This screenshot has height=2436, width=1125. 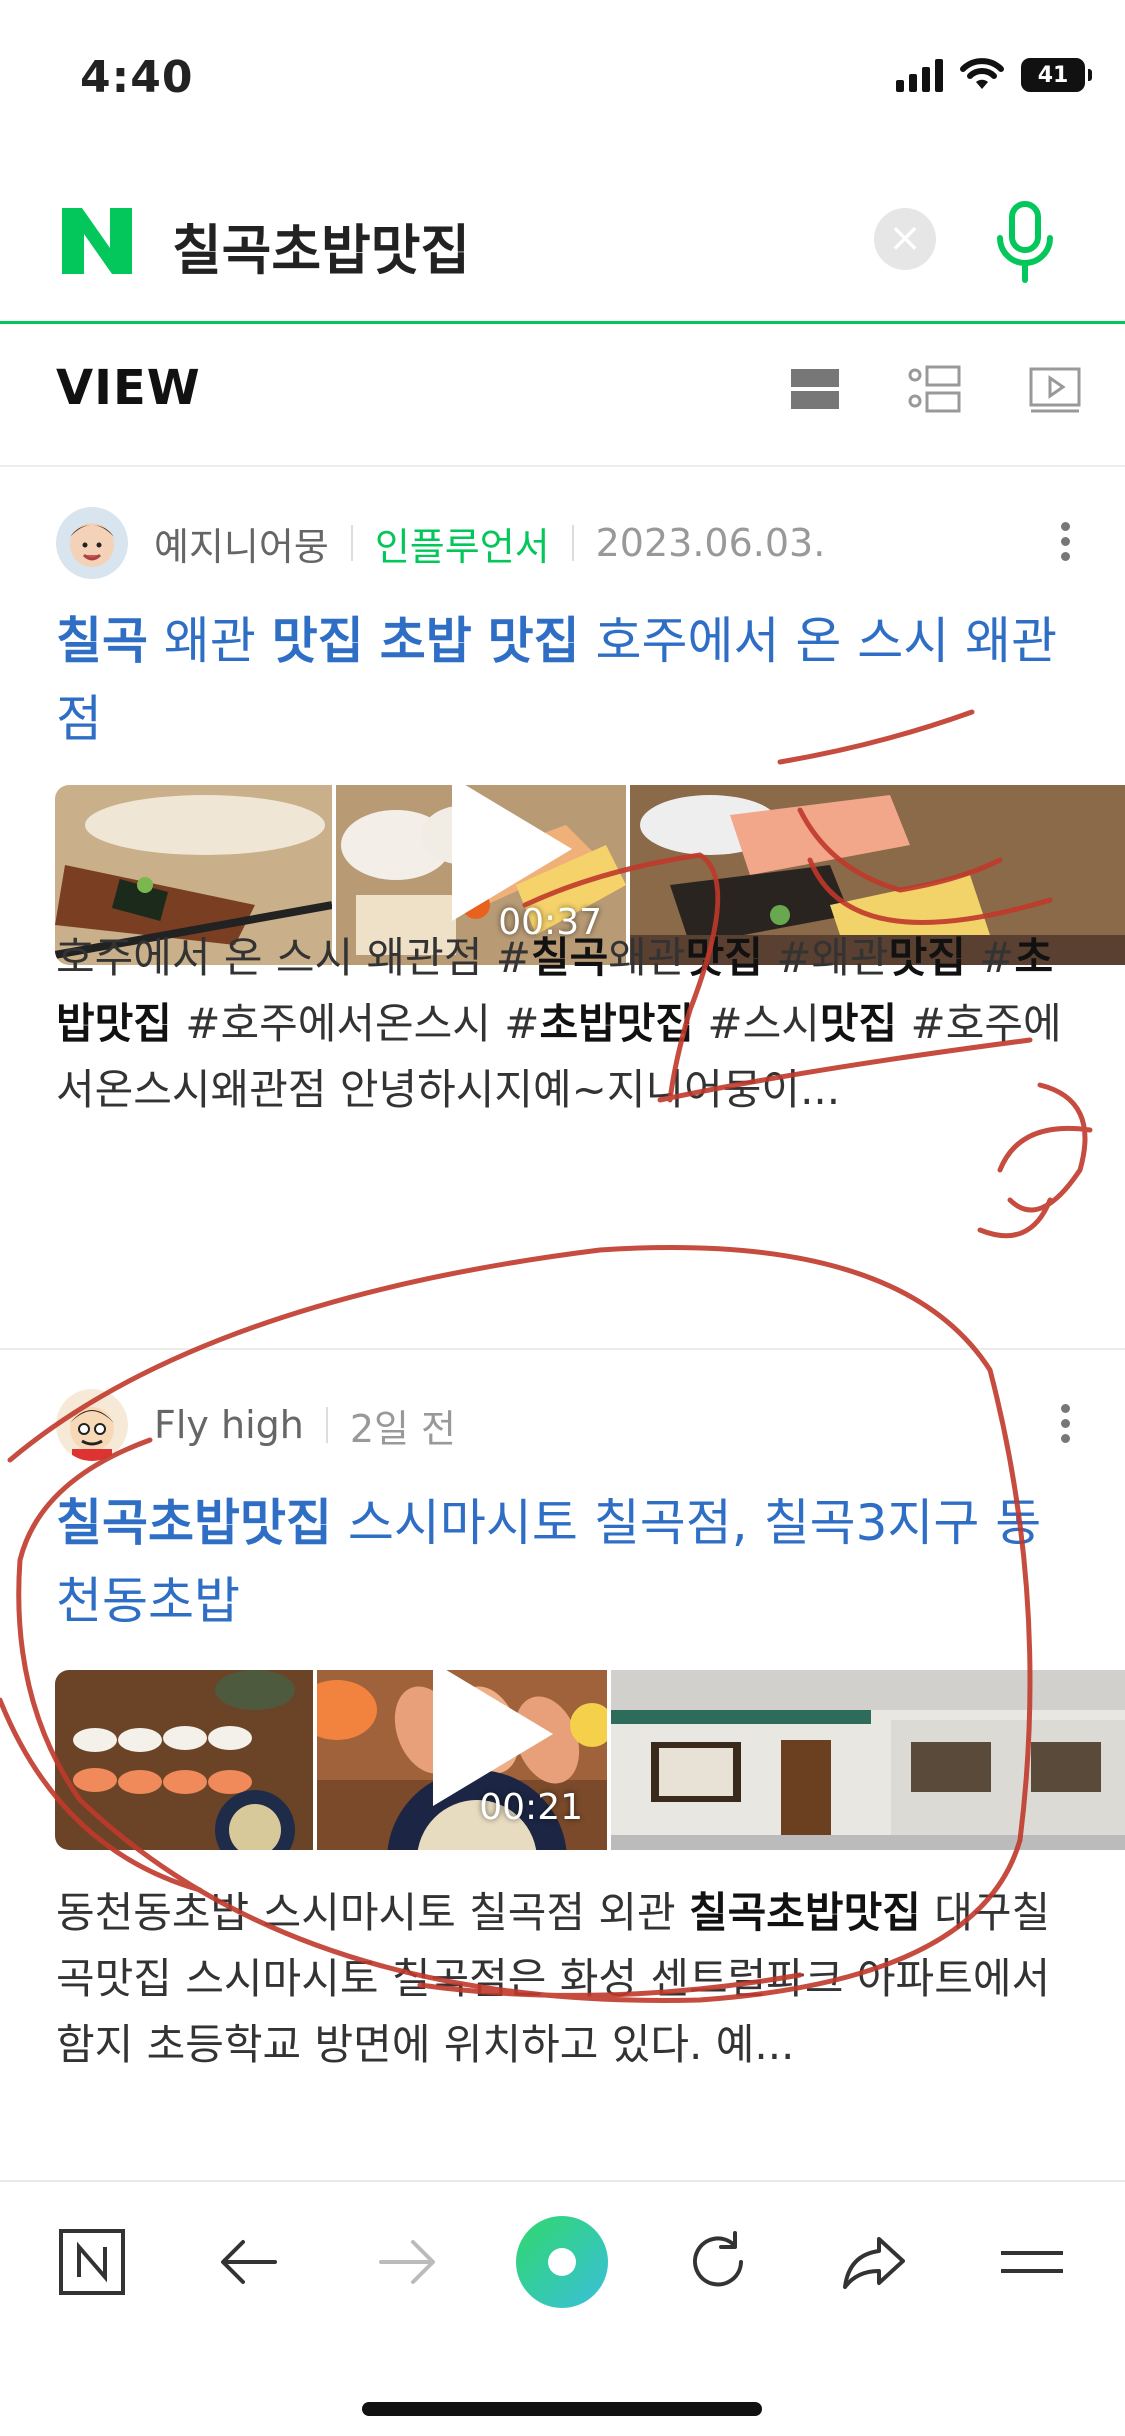 What do you see at coordinates (1053, 75) in the screenshot?
I see `battery-level: 41` at bounding box center [1053, 75].